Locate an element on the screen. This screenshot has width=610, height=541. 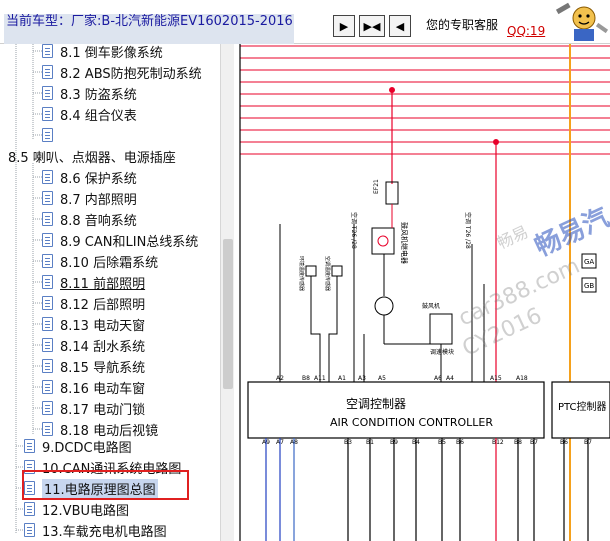
tree-item-label: 8.13 电动天窗 is located at coordinates (103, 326).